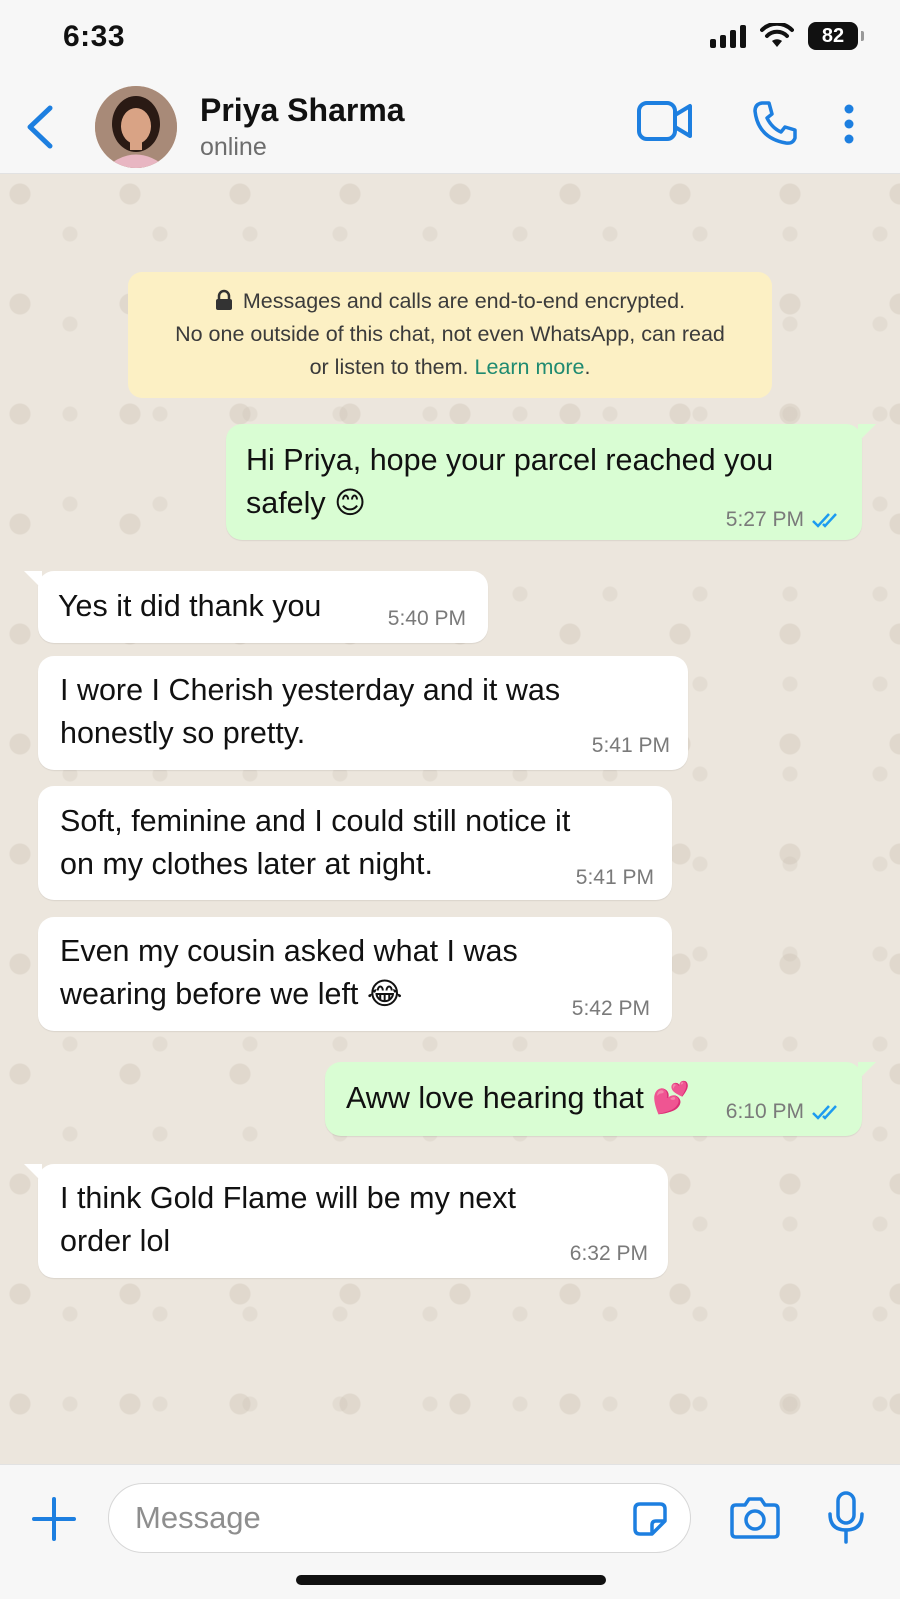  Describe the element at coordinates (183, 733) in the screenshot. I see `message-text: honestly so pretty.` at that location.